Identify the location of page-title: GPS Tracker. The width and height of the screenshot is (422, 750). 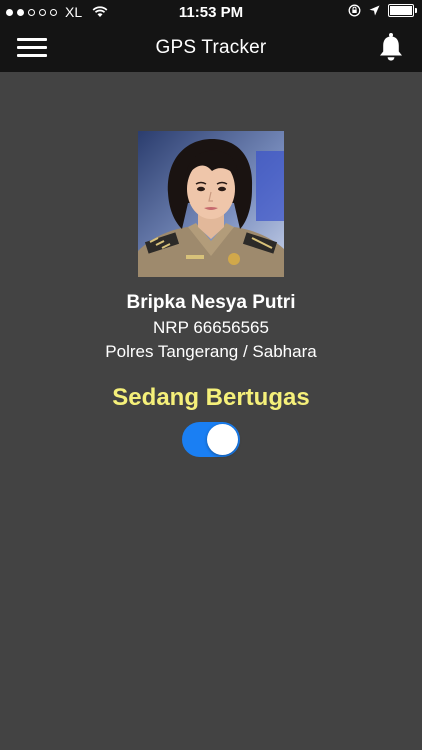
(211, 47).